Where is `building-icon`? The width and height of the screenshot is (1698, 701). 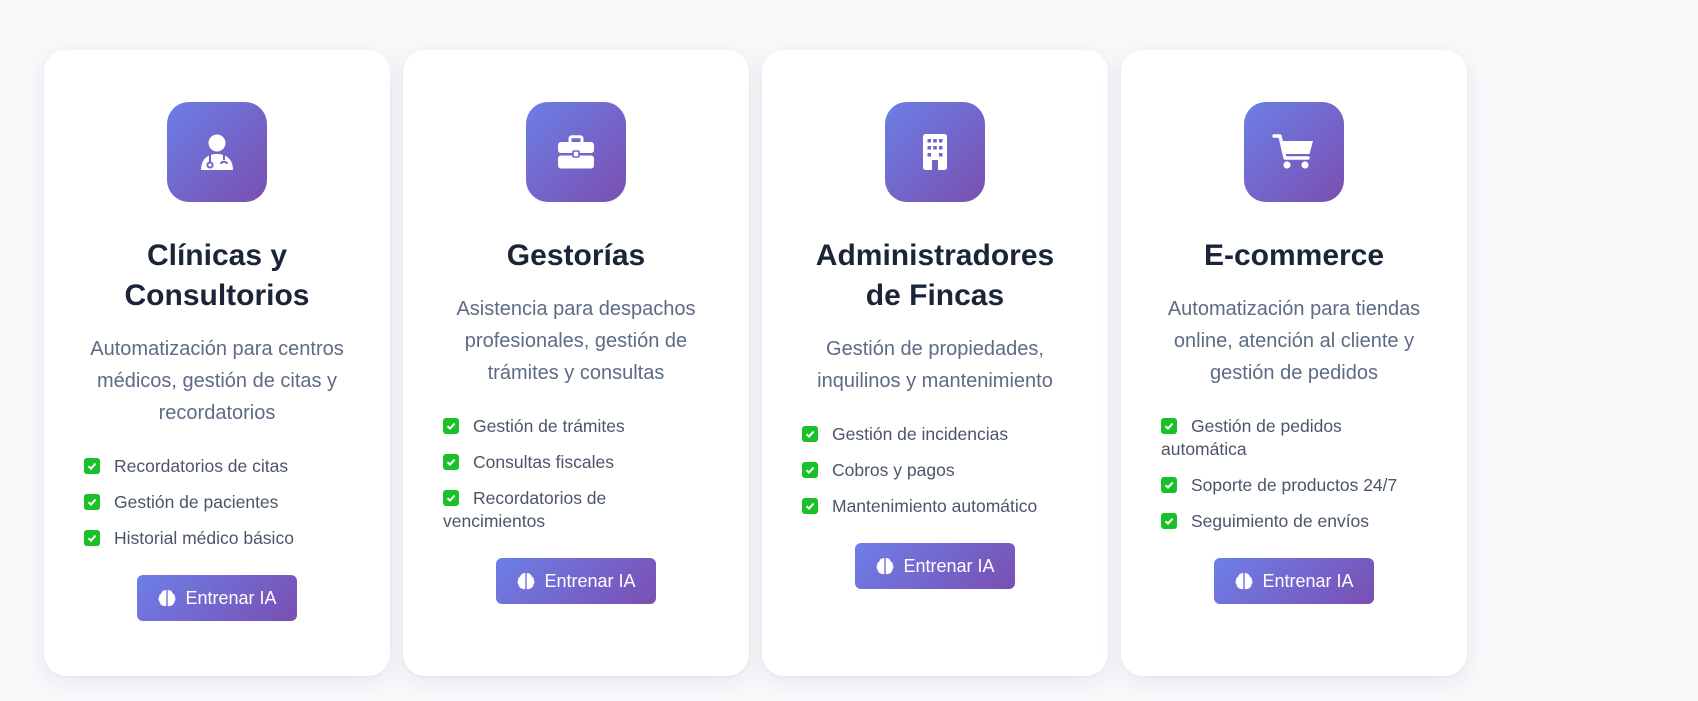 building-icon is located at coordinates (935, 152).